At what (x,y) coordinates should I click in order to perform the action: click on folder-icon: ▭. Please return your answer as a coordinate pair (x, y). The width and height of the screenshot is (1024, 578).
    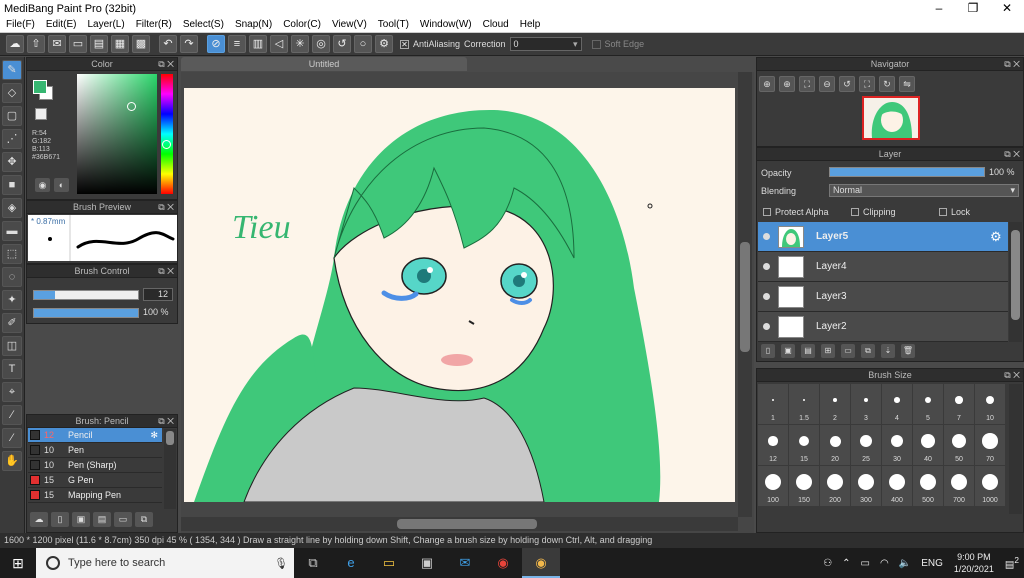
    Looking at the image, I should click on (848, 351).